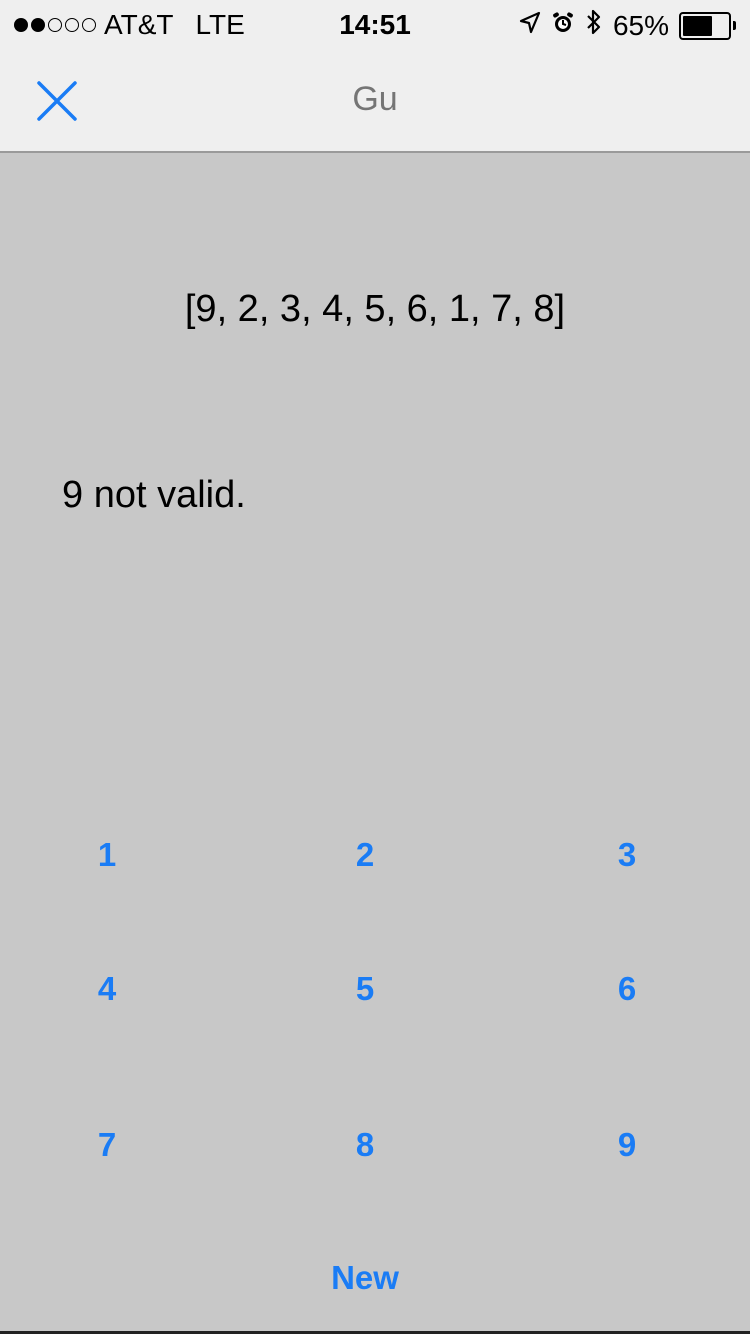 The height and width of the screenshot is (1334, 750). I want to click on sequence-display: [9, 2, 3, 4, 5, 6, 1, 7, 8], so click(375, 309).